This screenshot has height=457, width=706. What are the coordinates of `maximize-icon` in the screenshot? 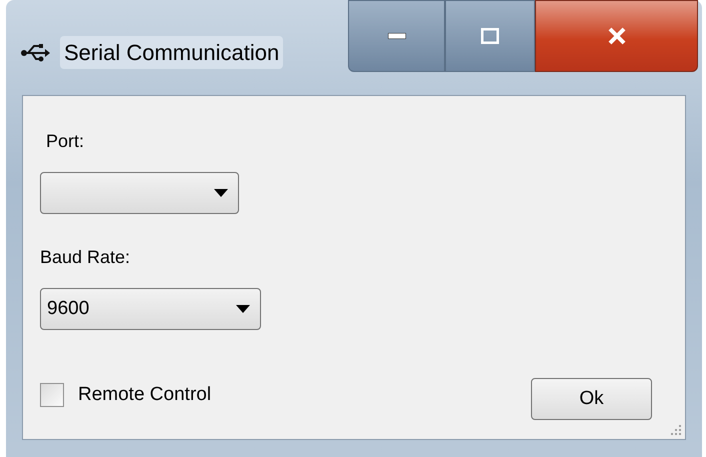 It's located at (490, 36).